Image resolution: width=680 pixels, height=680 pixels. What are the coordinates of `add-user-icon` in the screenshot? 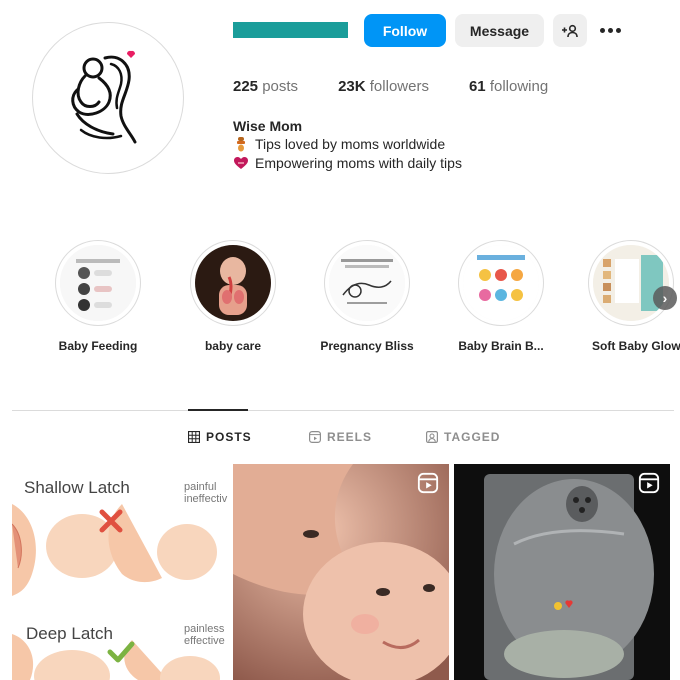 It's located at (570, 30).